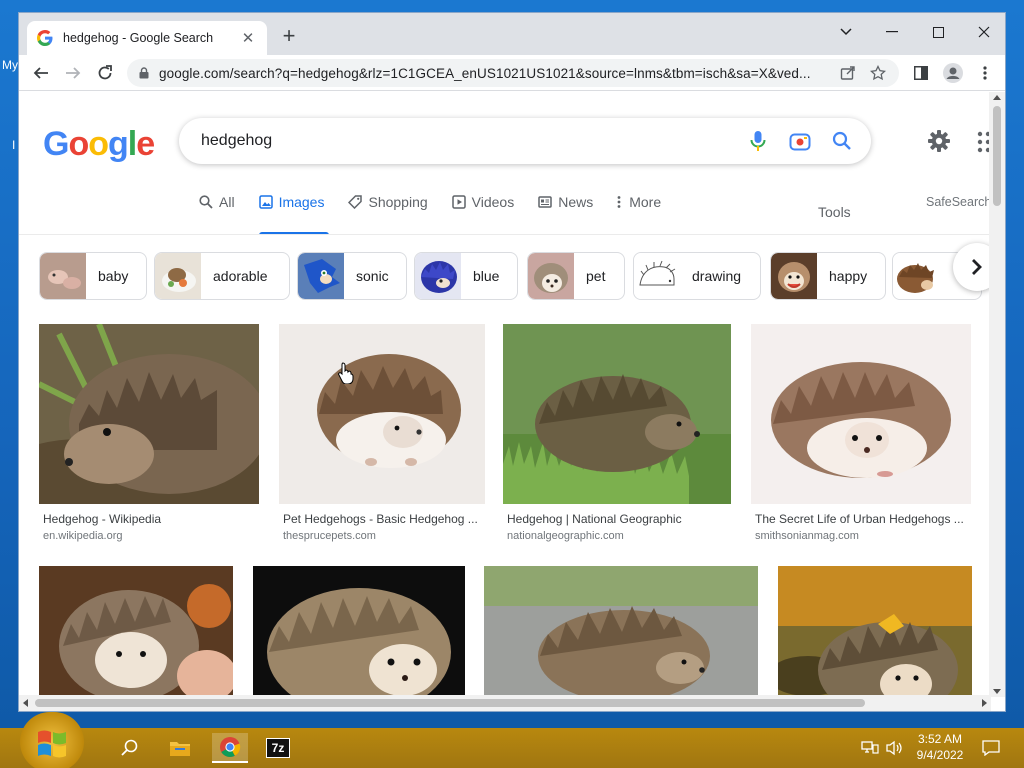  Describe the element at coordinates (93, 276) in the screenshot. I see `chip-baby: baby` at that location.